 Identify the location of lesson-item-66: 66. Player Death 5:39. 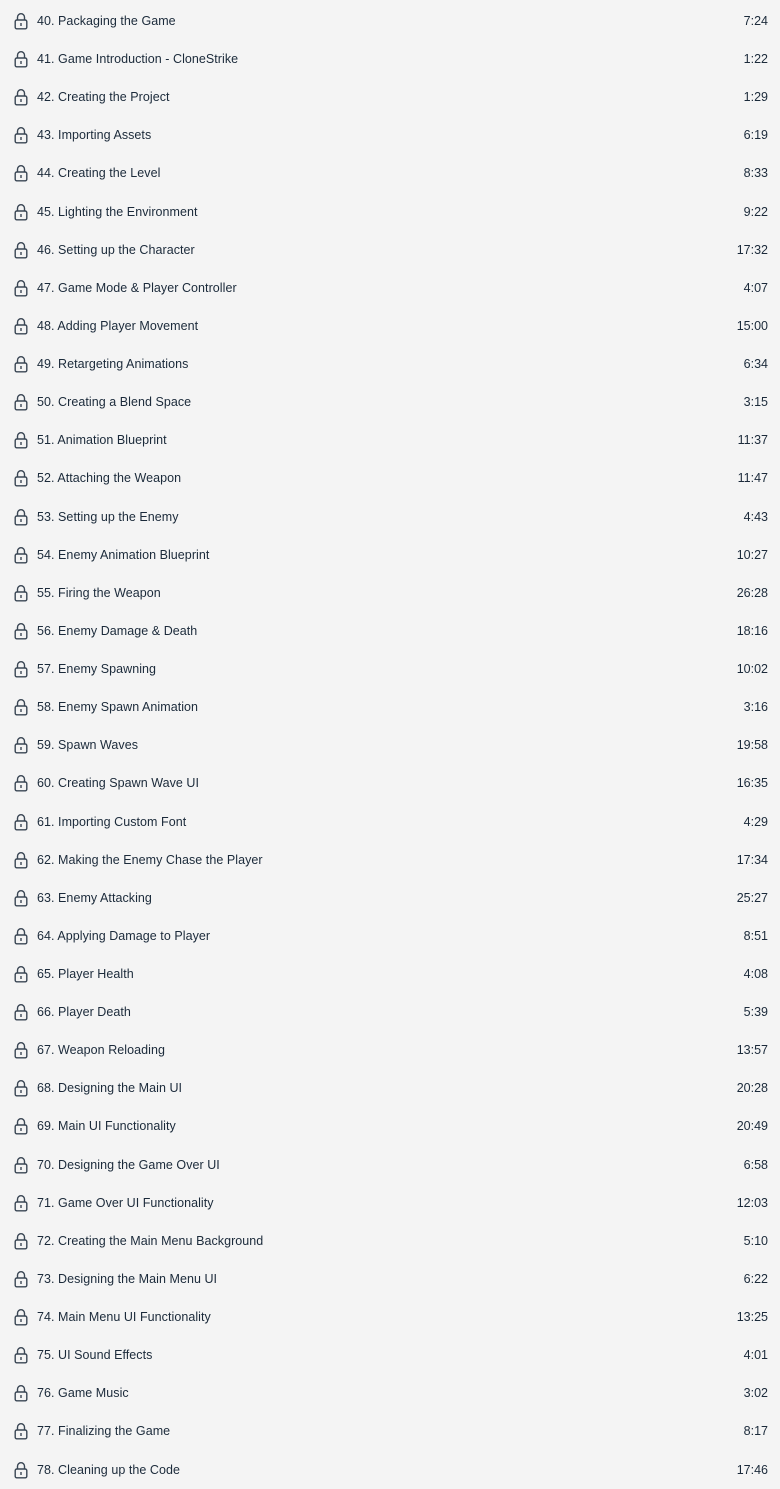
(390, 1012).